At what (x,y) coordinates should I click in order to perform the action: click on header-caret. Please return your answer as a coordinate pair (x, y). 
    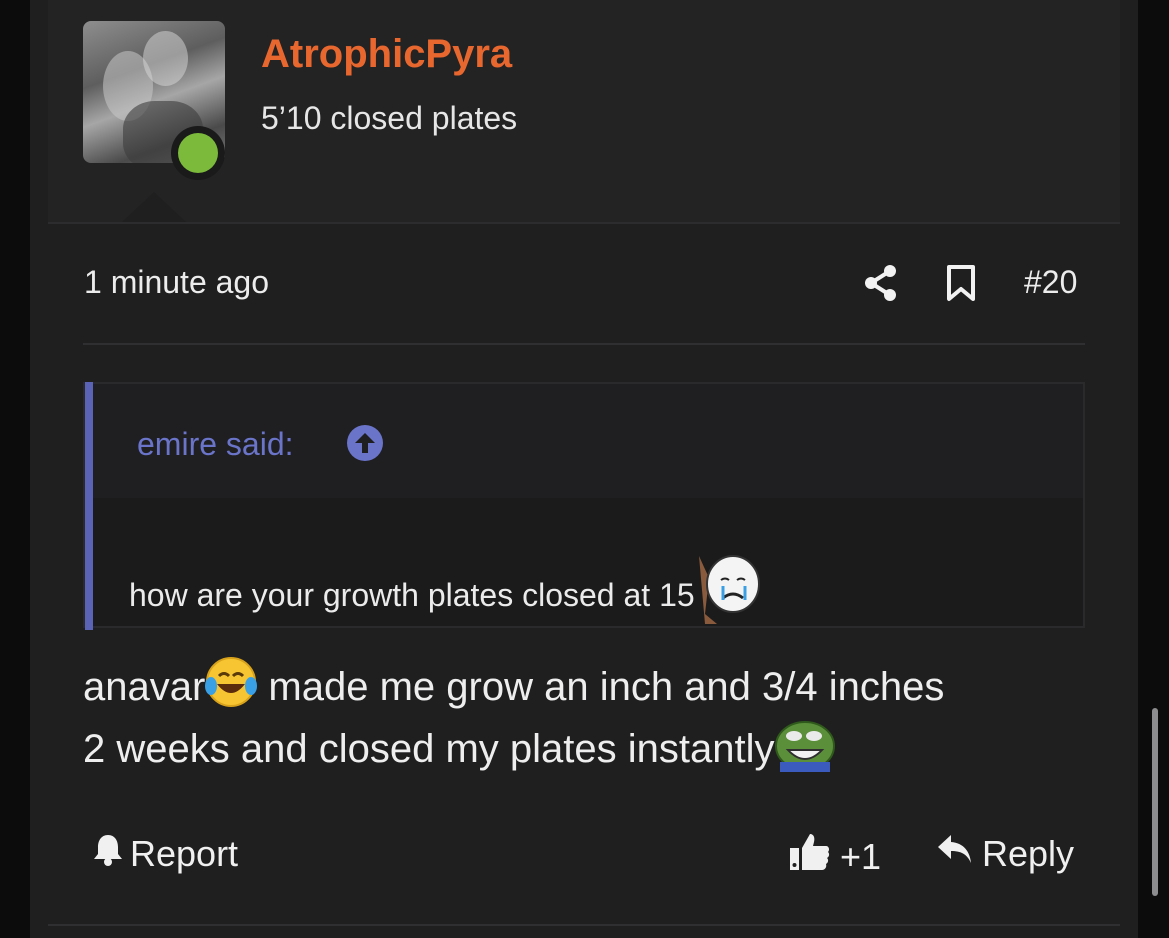
    Looking at the image, I should click on (154, 207).